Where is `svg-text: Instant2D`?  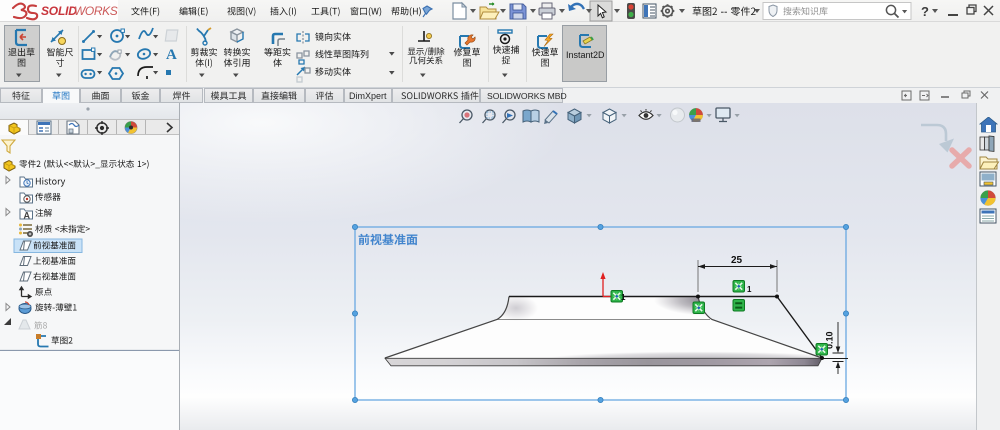
svg-text: Instant2D is located at coordinates (585, 55).